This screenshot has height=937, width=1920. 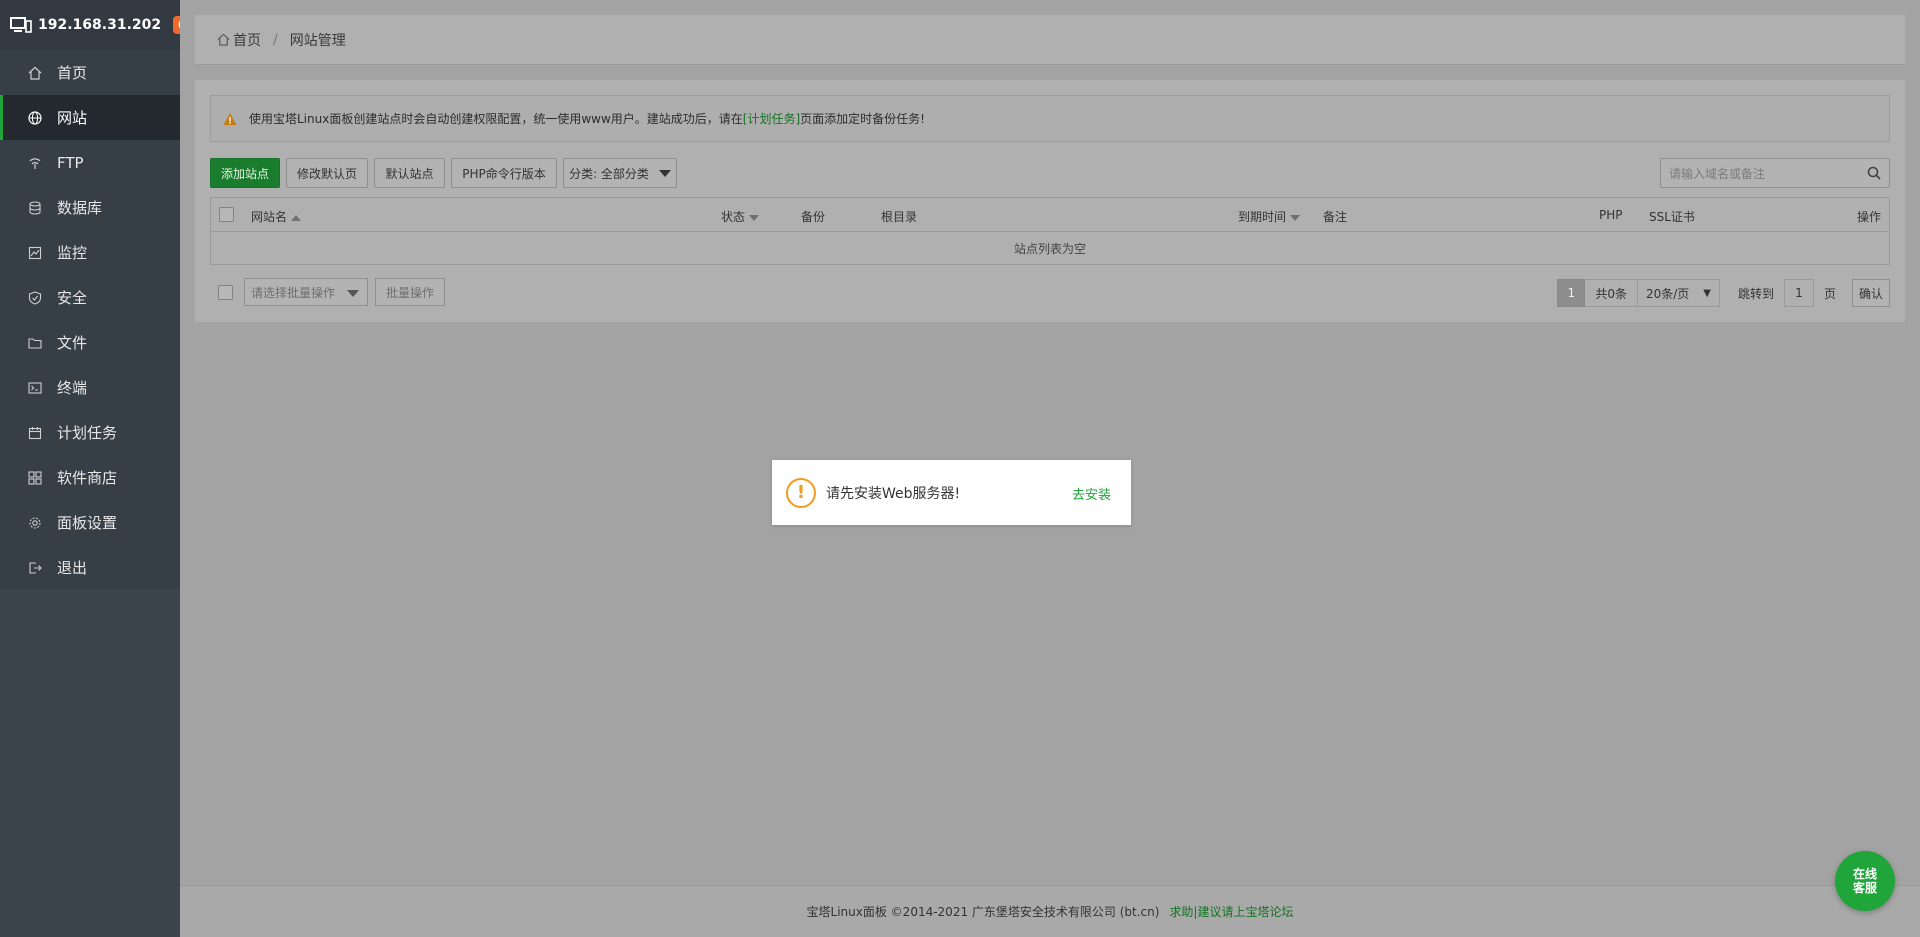 What do you see at coordinates (90, 387) in the screenshot?
I see `sidebar-item-terminal: 终端` at bounding box center [90, 387].